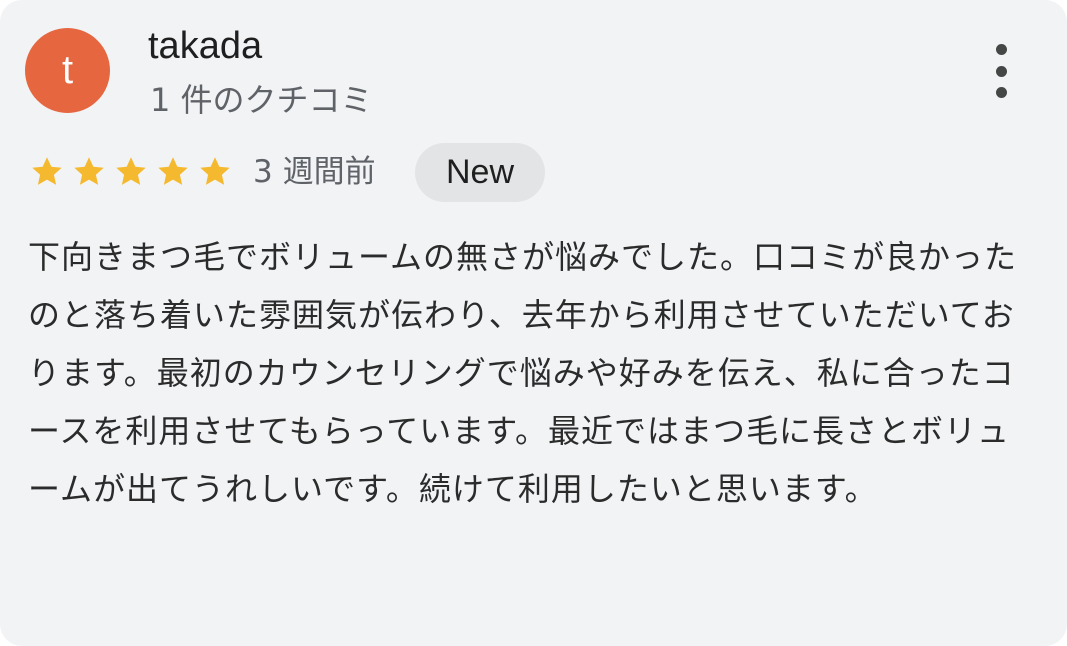  Describe the element at coordinates (480, 172) in the screenshot. I see `new-badge: New` at that location.